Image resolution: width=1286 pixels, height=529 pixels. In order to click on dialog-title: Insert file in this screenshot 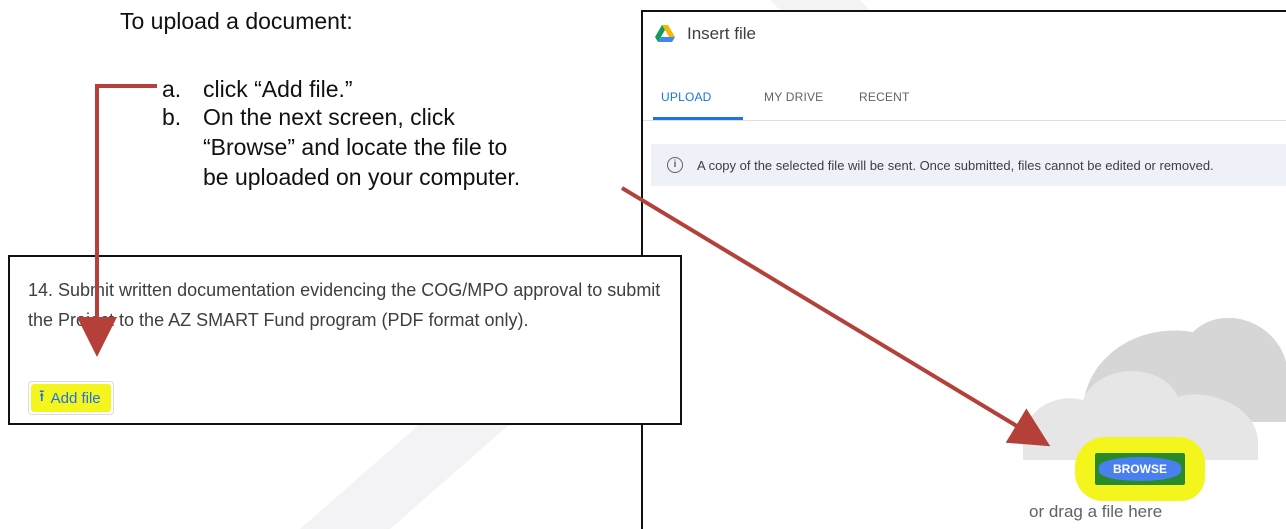, I will do `click(721, 33)`.